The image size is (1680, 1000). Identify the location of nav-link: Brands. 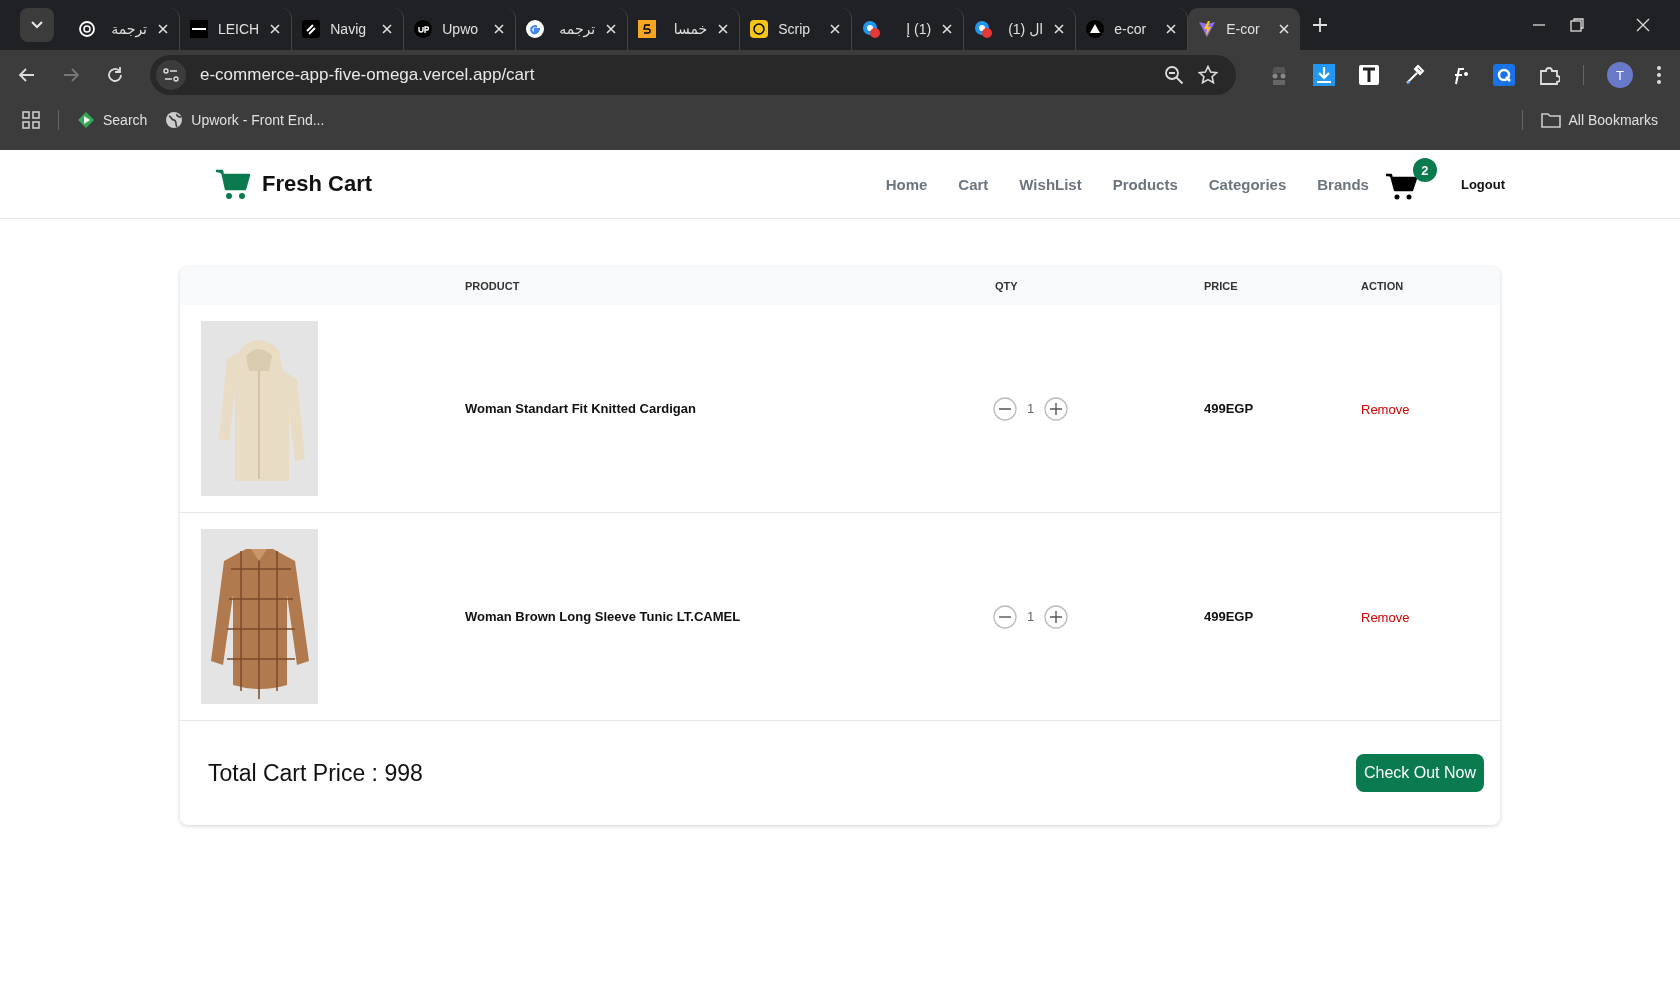
(1343, 184).